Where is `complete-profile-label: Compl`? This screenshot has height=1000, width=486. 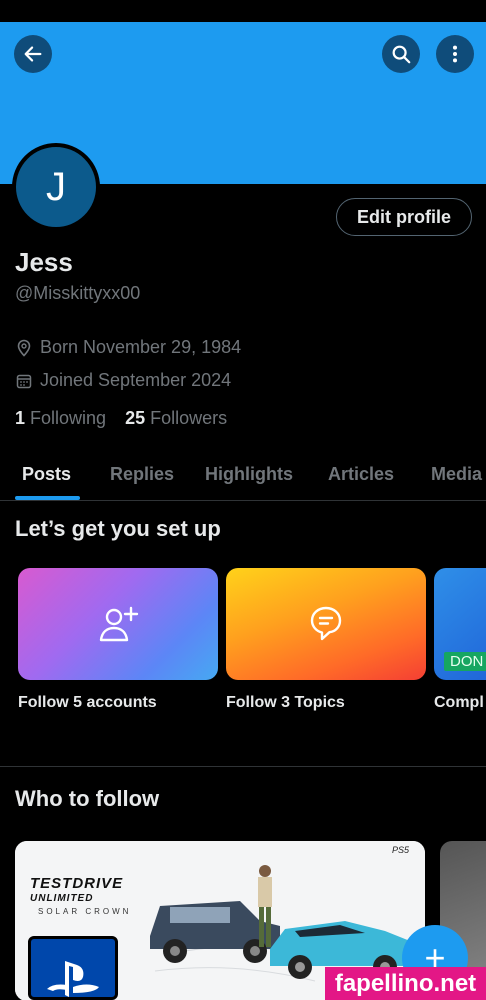
complete-profile-label: Compl is located at coordinates (459, 702).